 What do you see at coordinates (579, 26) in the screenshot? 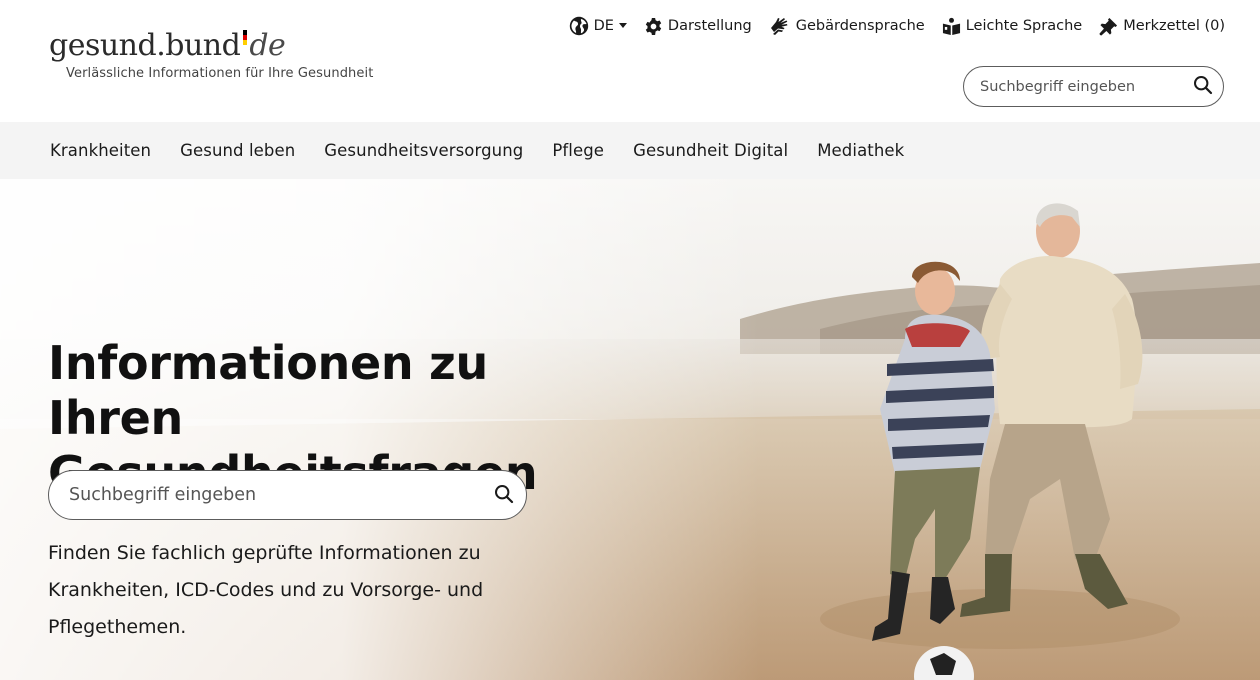
I see `globe-icon` at bounding box center [579, 26].